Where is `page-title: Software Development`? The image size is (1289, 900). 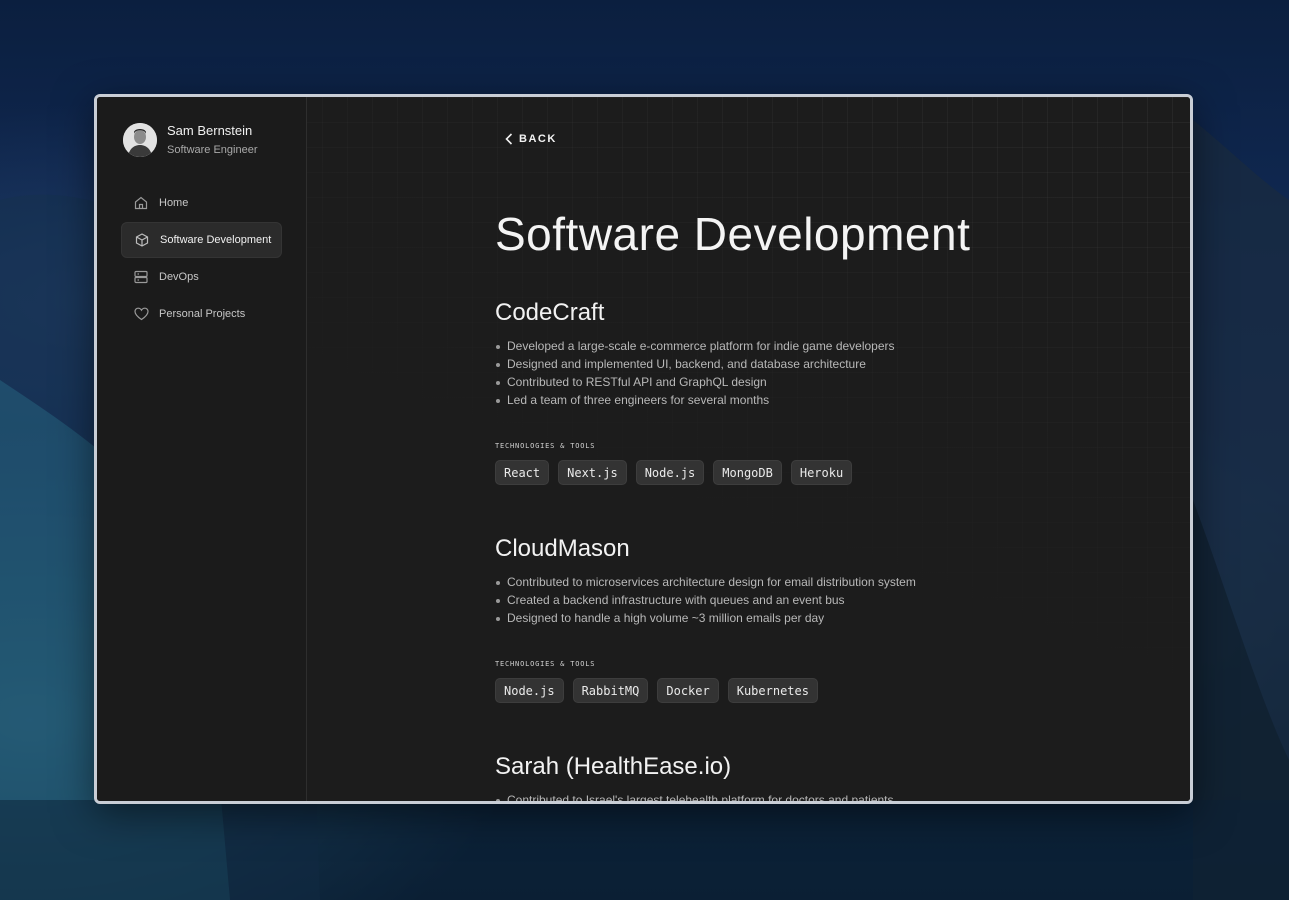 page-title: Software Development is located at coordinates (733, 234).